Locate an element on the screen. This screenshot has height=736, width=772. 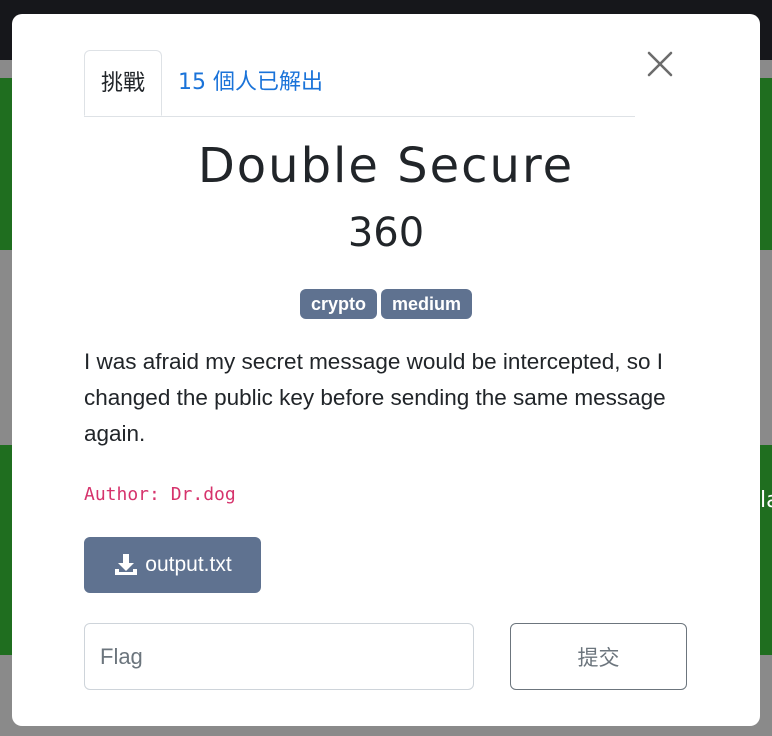
tag-badge: medium is located at coordinates (427, 304).